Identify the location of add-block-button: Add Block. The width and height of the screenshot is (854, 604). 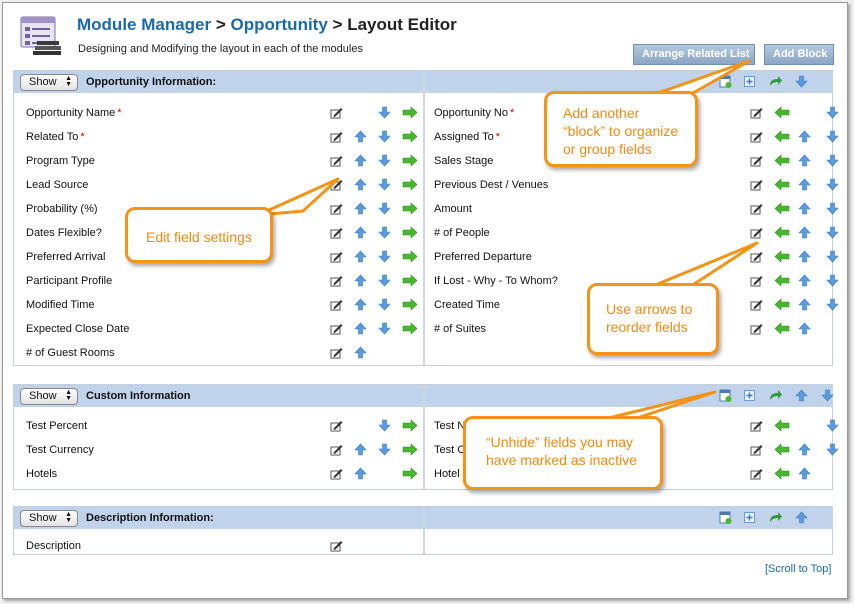
(799, 54).